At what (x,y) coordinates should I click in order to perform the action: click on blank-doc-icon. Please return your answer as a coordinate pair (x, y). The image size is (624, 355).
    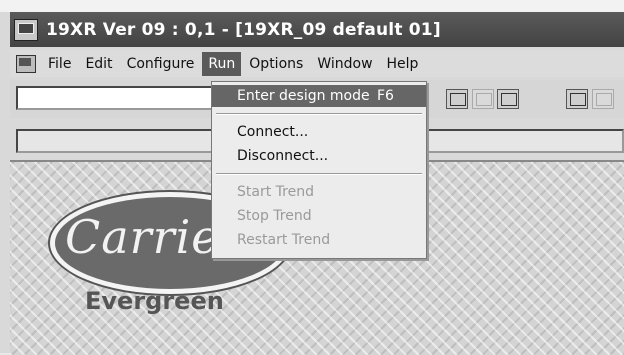
    Looking at the image, I should click on (484, 99).